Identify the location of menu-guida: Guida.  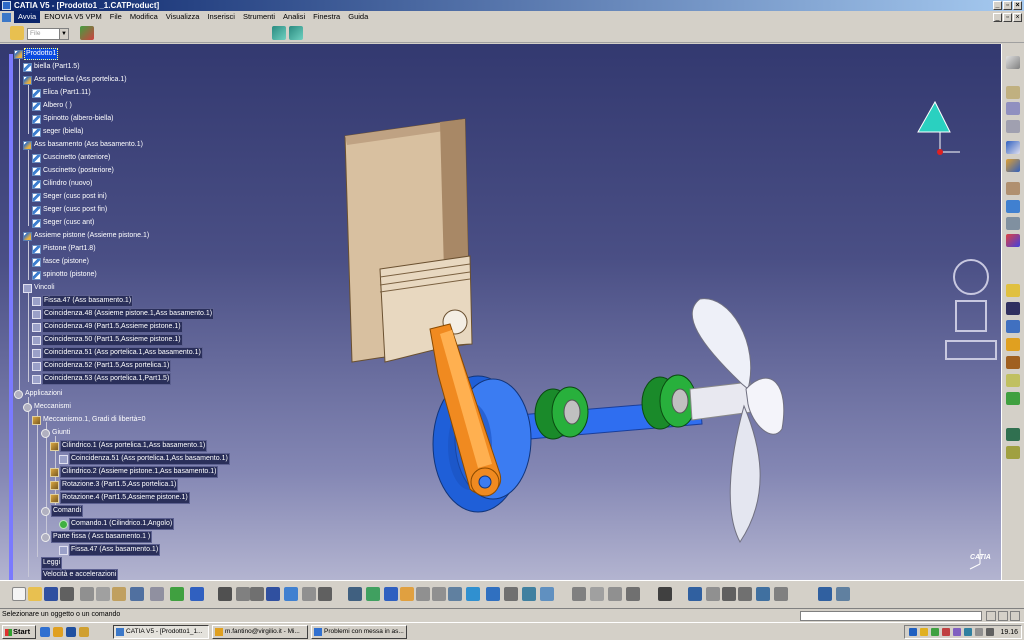
(358, 17).